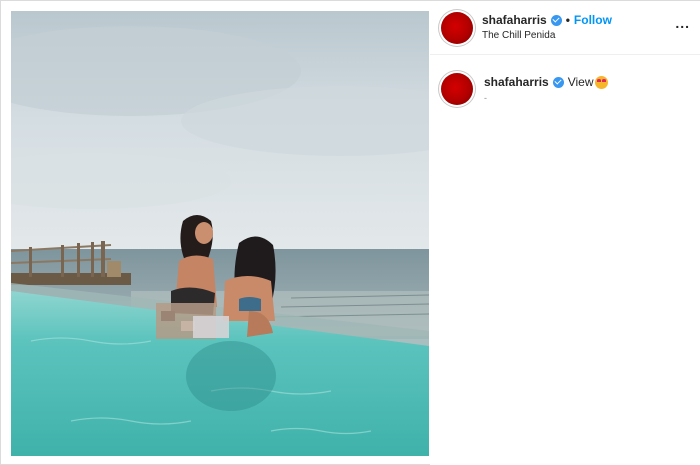 This screenshot has width=700, height=465. I want to click on caption-line: shafaharris View, so click(546, 82).